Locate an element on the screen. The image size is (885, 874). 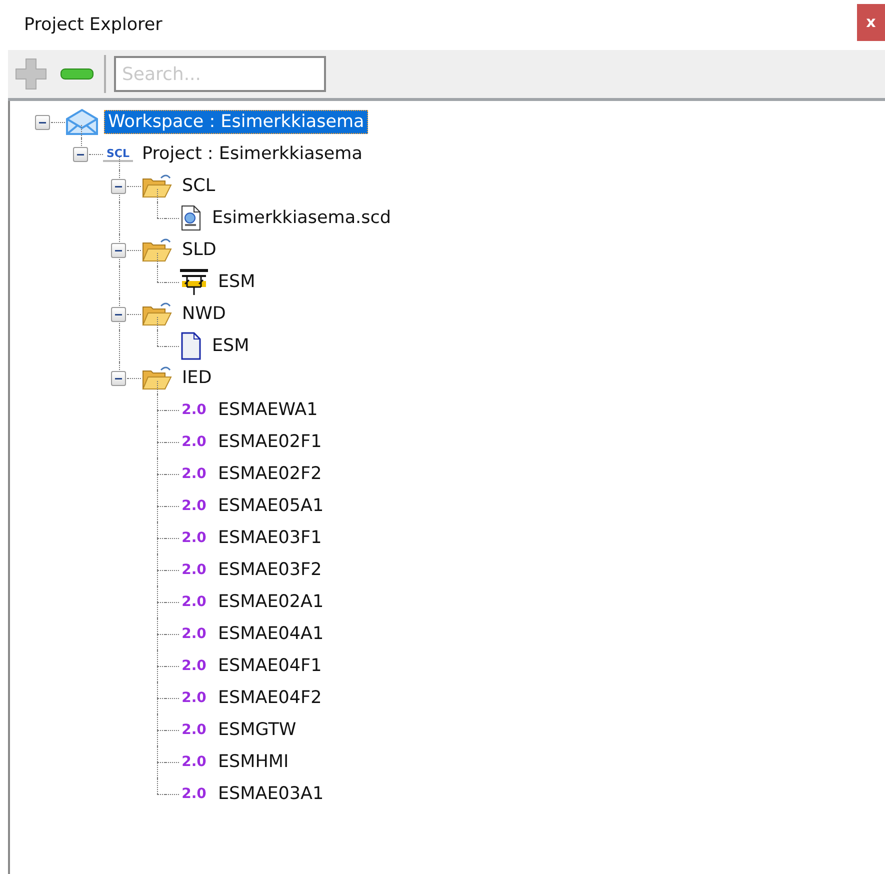
tree-item: Workspace : Esimerkkiasema is located at coordinates (236, 122).